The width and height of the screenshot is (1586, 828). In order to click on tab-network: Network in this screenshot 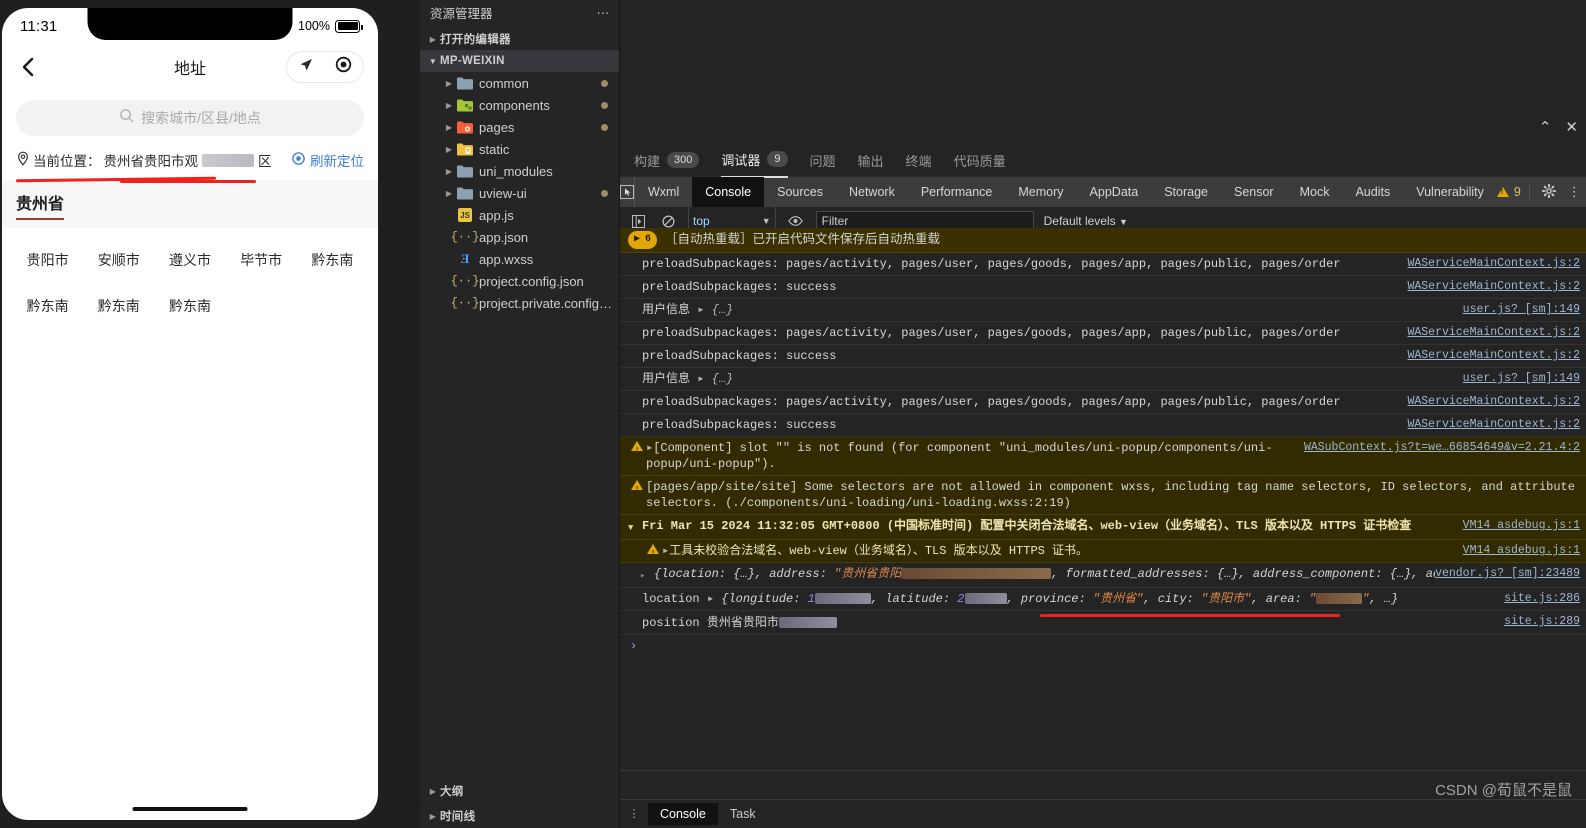, I will do `click(872, 192)`.